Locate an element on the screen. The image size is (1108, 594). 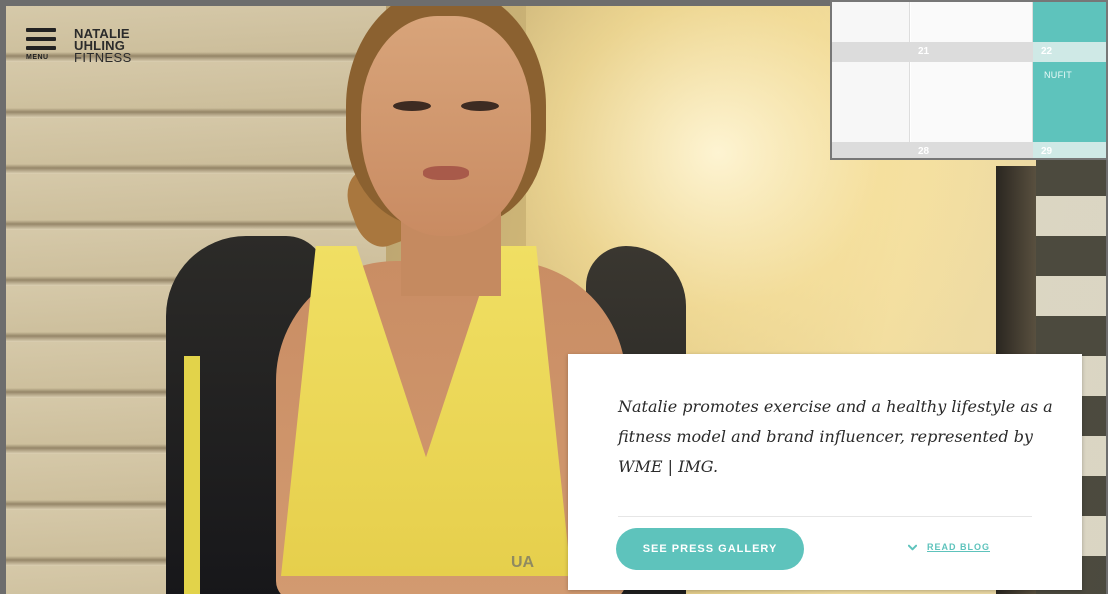
site-logo: NATALIE UHLING FITNESS is located at coordinates (103, 45).